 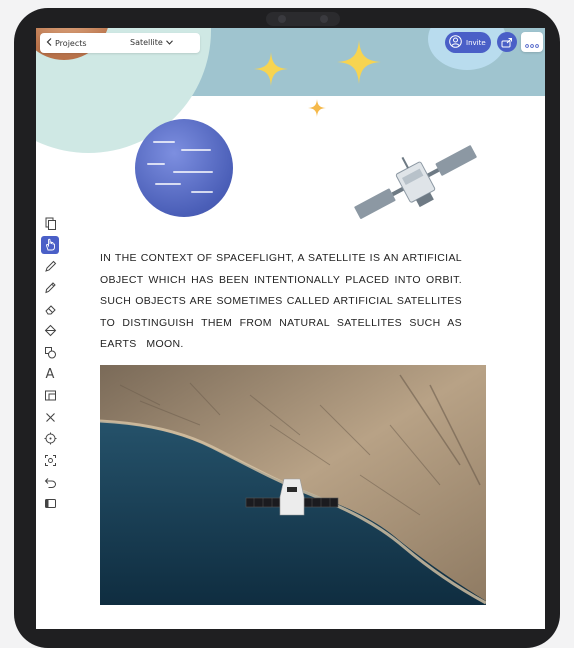 I want to click on back-to-projects-button: Projects, so click(x=66, y=43).